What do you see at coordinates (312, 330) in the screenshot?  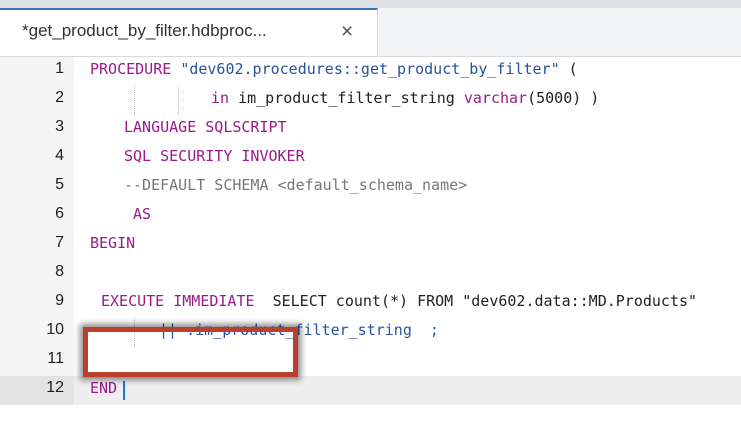 I see `filter-variable: :im_product_filter_string ;` at bounding box center [312, 330].